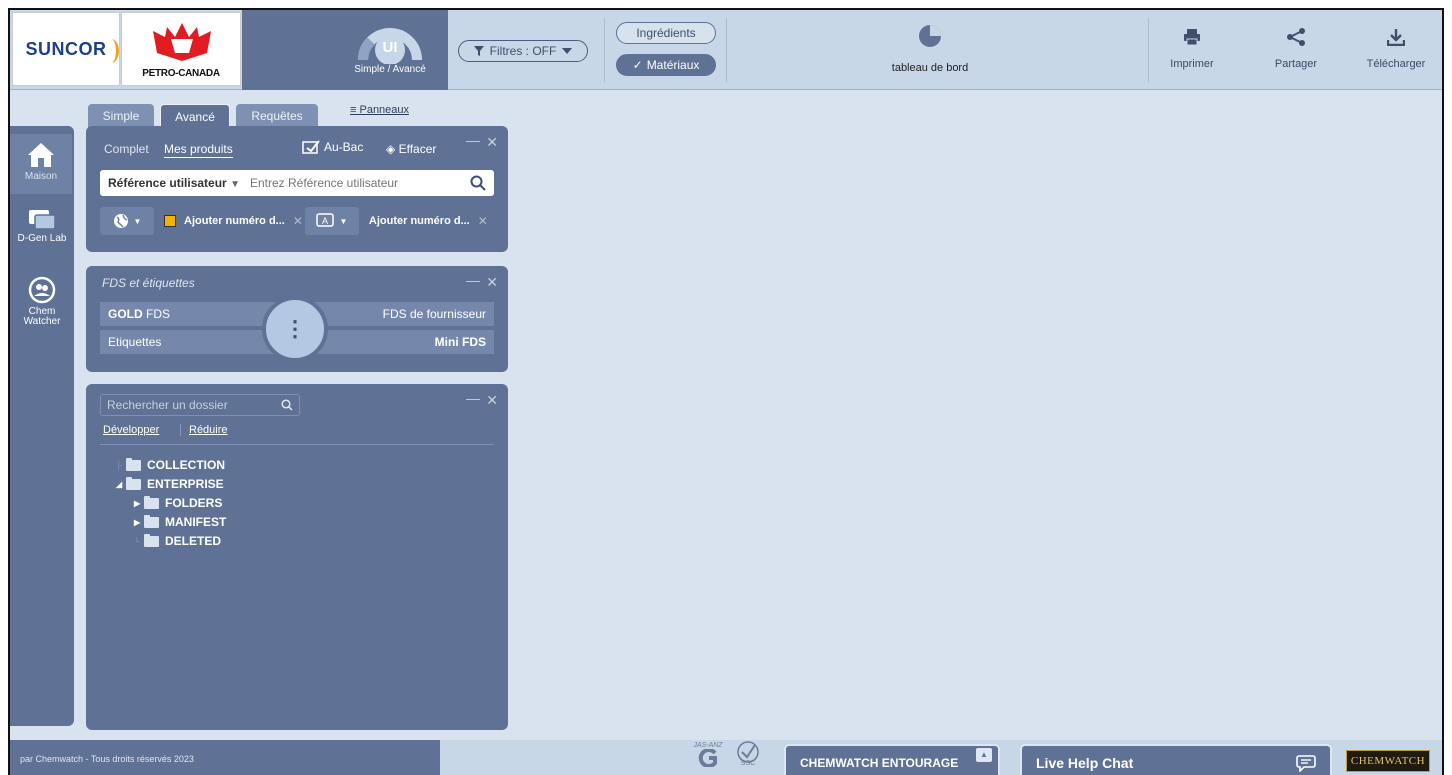 The width and height of the screenshot is (1452, 775). I want to click on folder-search-input, so click(194, 405).